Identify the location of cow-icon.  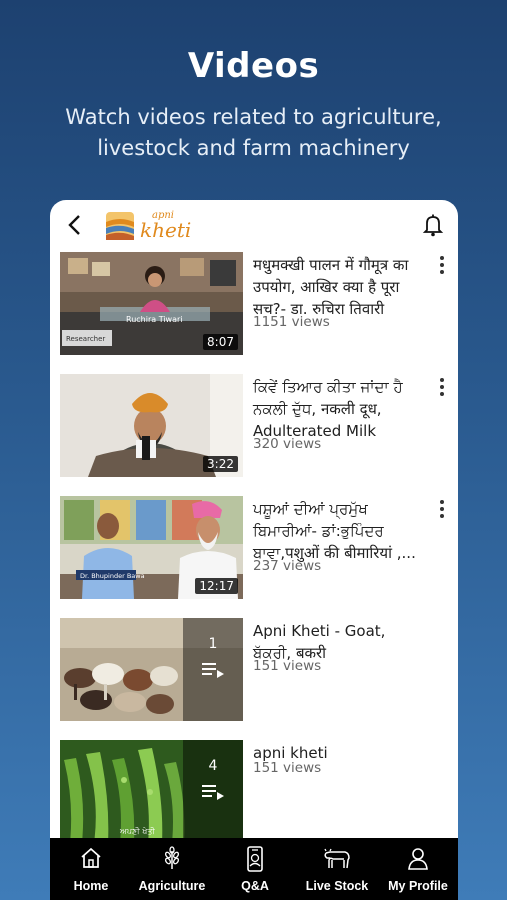
(337, 858).